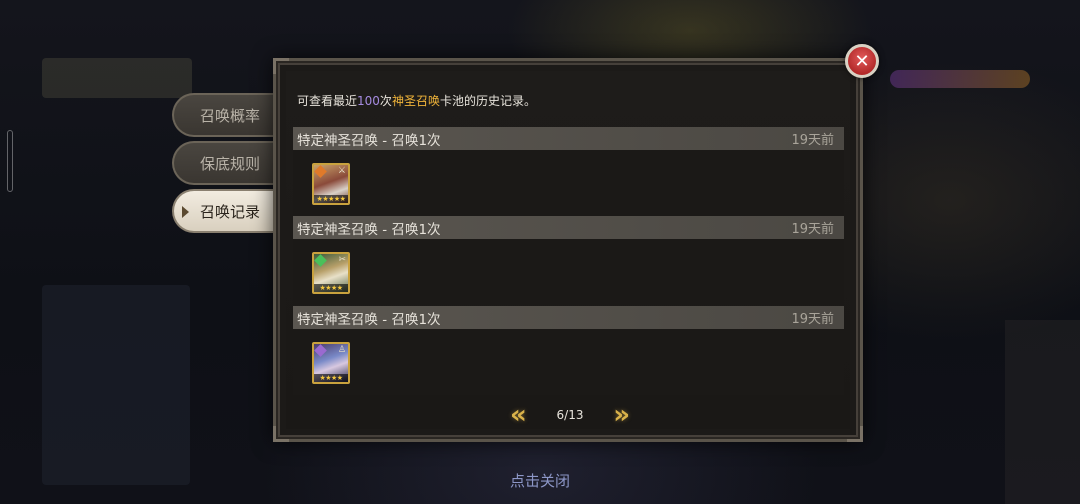  I want to click on intro-suffix: 卡池的历史记录。, so click(487, 101).